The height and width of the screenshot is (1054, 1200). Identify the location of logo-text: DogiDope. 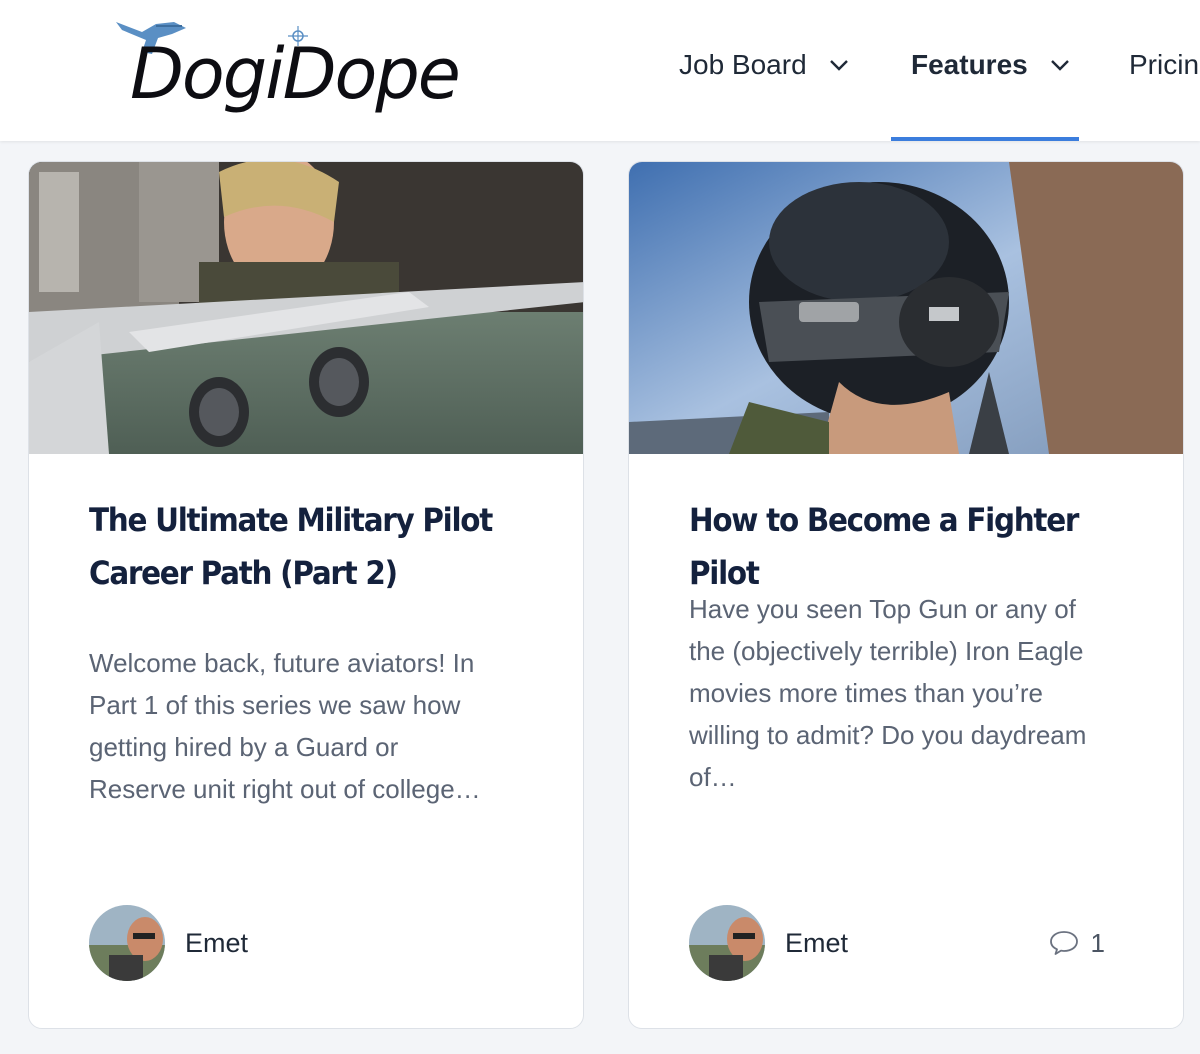
(295, 74).